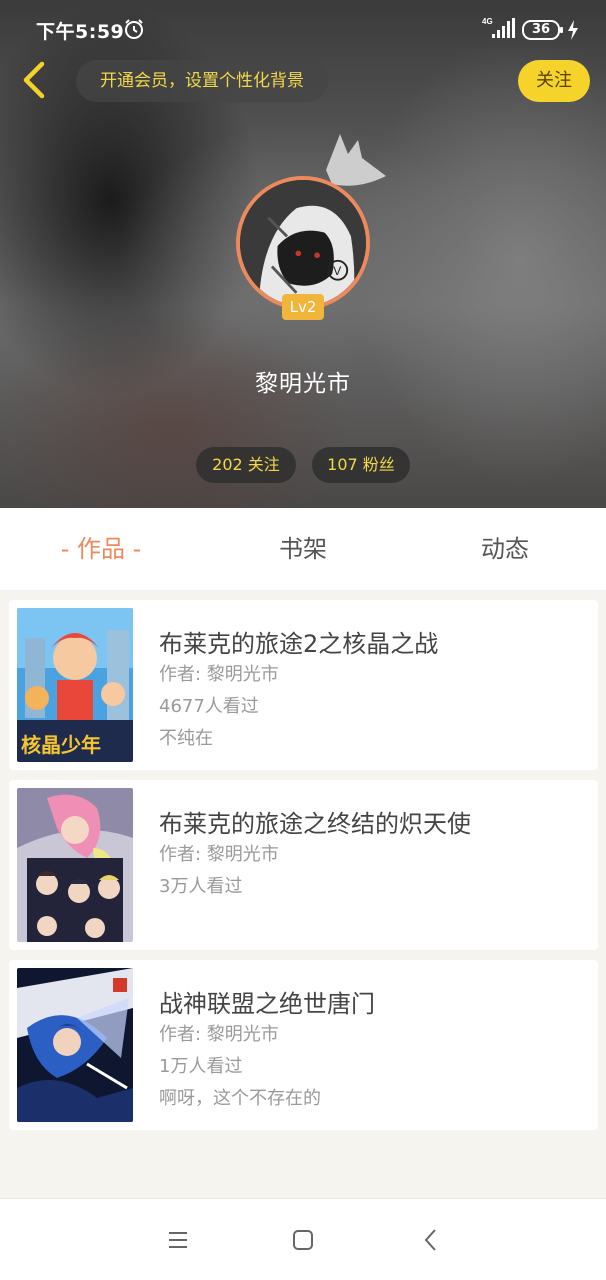 This screenshot has height=1280, width=606. I want to click on following-count: 202 关注, so click(246, 465).